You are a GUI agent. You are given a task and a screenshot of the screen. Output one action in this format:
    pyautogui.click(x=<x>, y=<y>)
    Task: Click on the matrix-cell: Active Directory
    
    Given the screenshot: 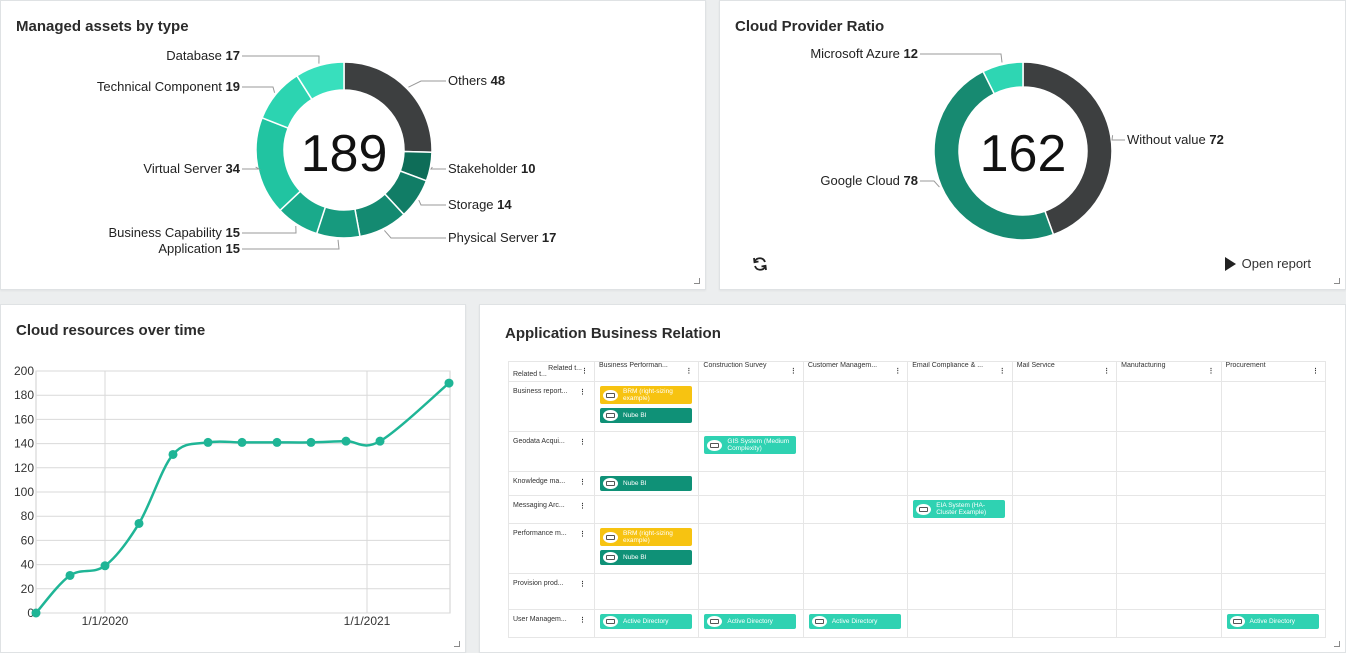 What is the action you would take?
    pyautogui.click(x=646, y=623)
    